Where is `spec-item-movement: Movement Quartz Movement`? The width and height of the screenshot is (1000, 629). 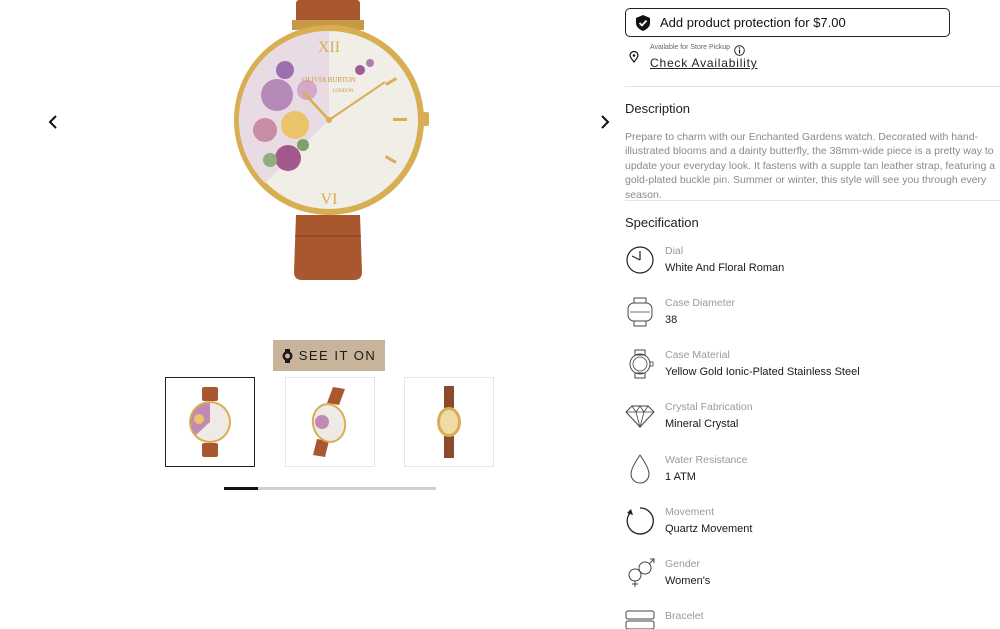
spec-item-movement: Movement Quartz Movement is located at coordinates (812, 528).